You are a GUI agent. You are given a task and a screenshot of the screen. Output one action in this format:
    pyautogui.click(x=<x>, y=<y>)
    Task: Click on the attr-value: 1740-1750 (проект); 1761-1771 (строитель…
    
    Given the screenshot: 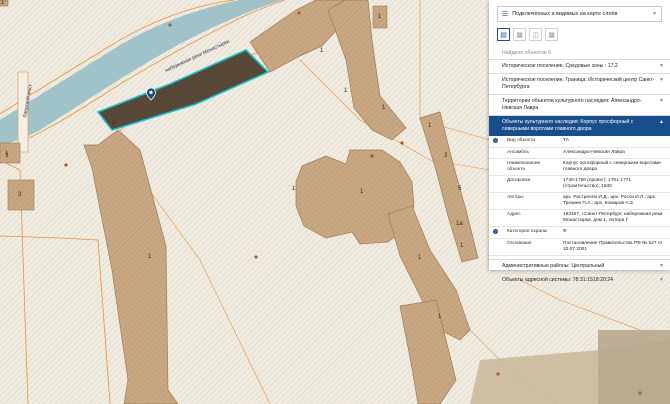 What is the action you would take?
    pyautogui.click(x=615, y=184)
    